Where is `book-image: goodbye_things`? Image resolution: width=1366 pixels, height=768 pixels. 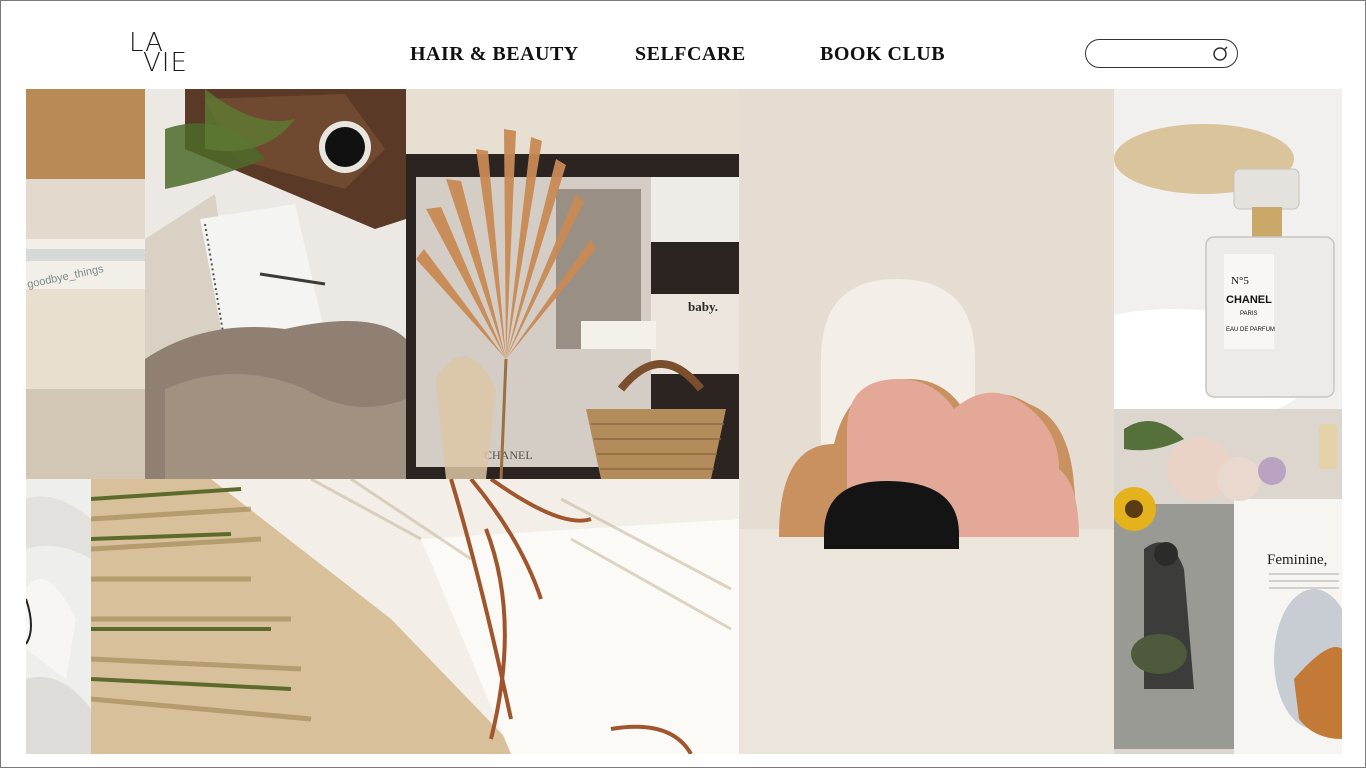
book-image: goodbye_things is located at coordinates (85, 284).